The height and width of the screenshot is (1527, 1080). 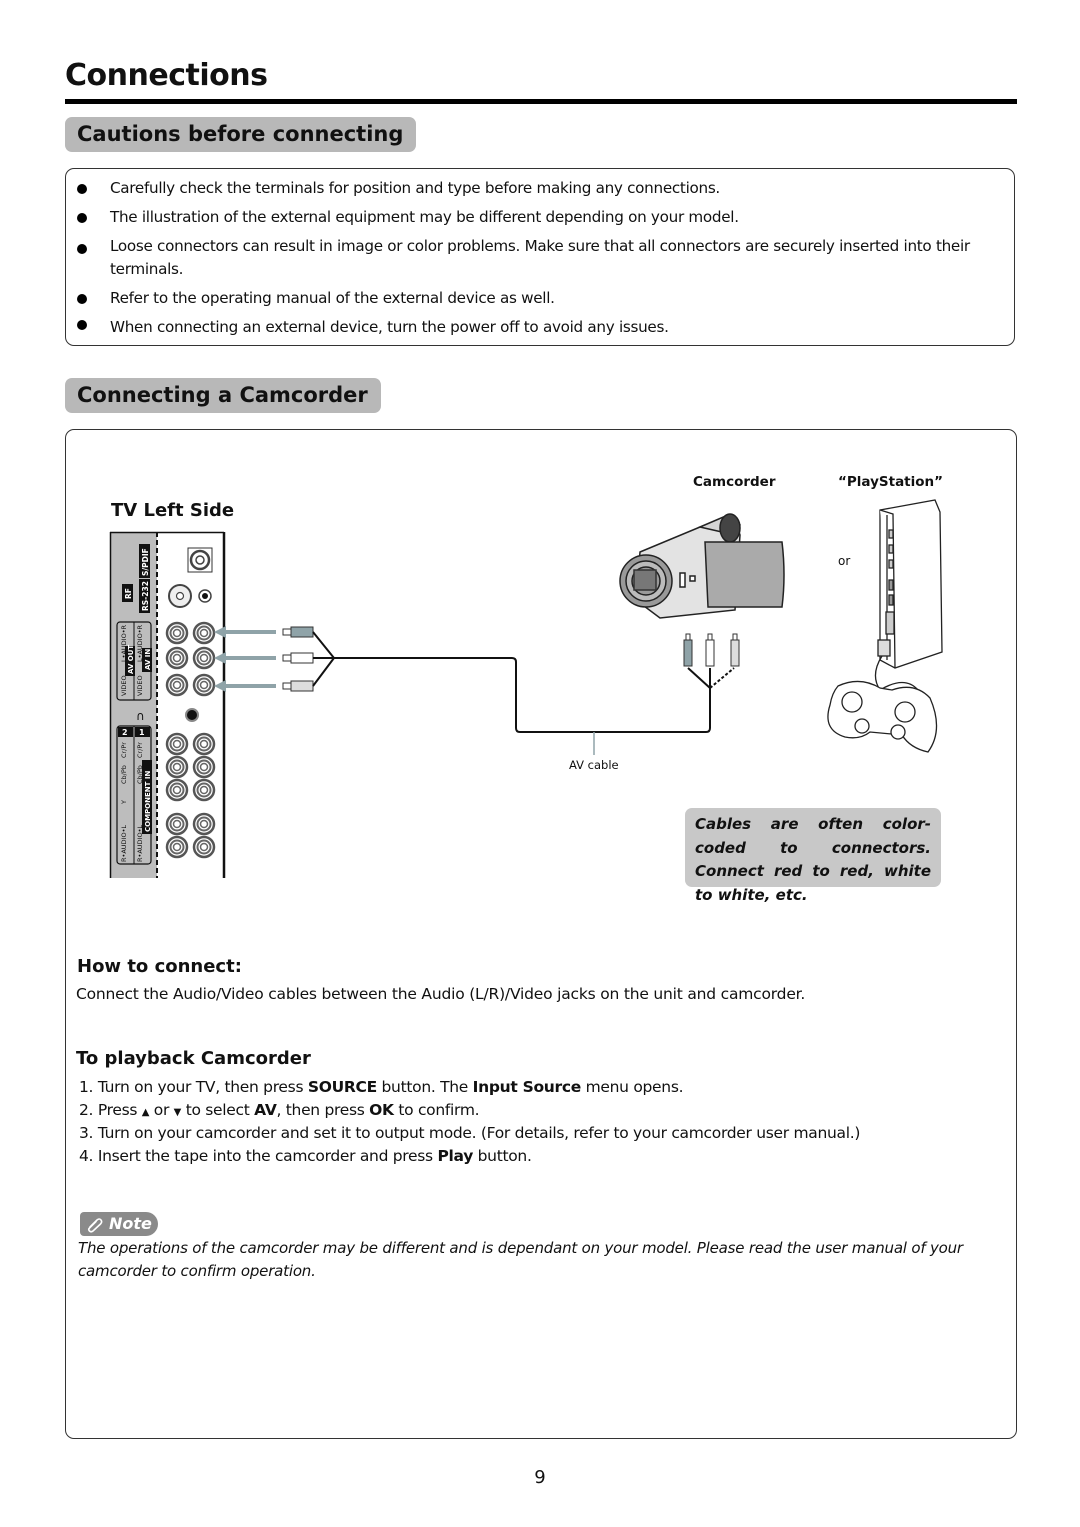 I want to click on down-arrow-icon: ▼, so click(x=177, y=1112).